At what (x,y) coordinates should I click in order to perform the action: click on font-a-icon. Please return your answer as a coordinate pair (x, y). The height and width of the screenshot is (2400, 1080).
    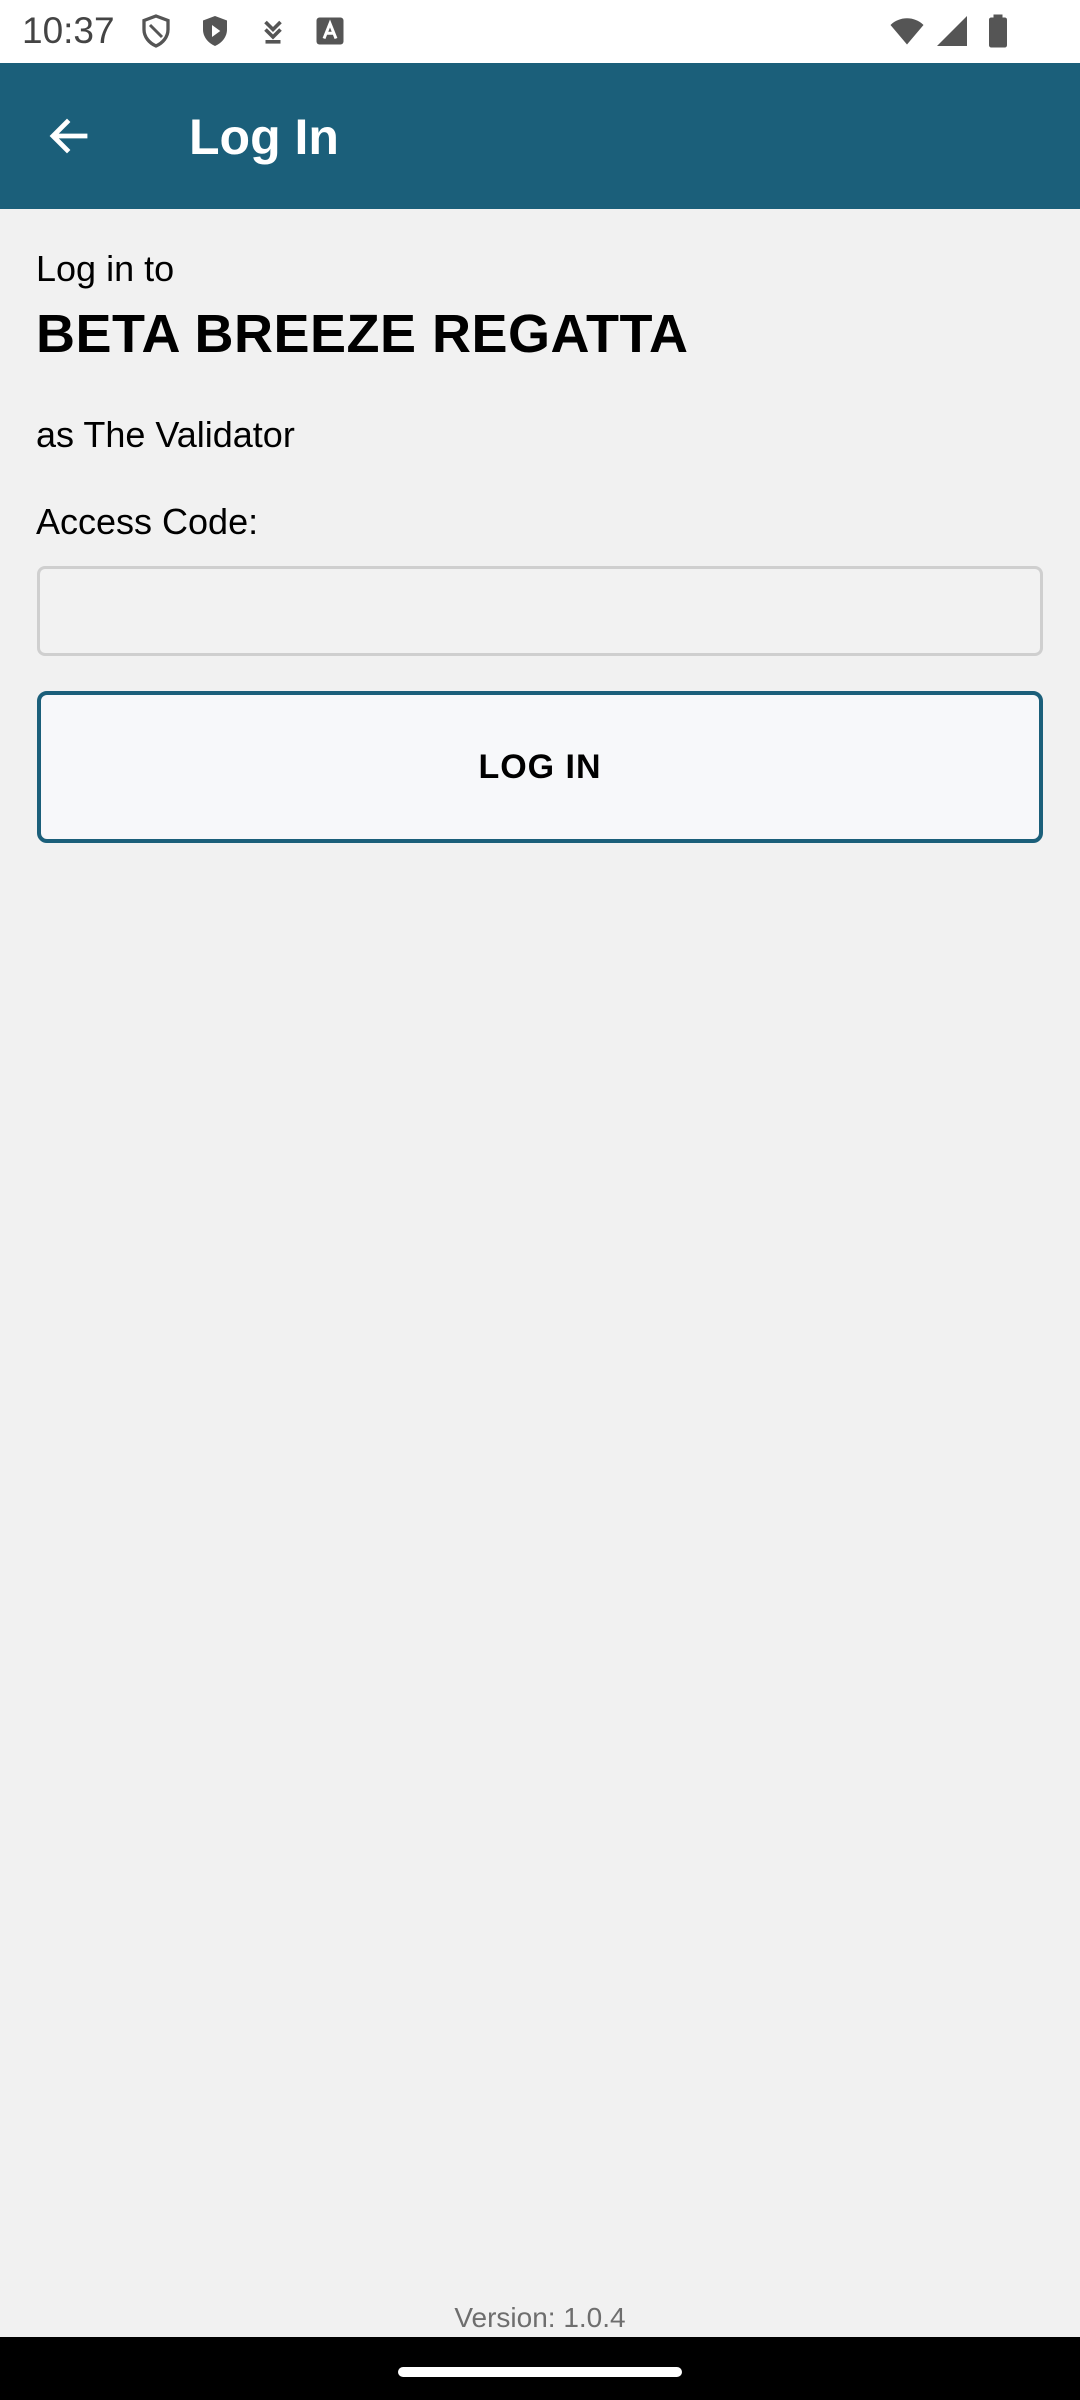
    Looking at the image, I should click on (330, 31).